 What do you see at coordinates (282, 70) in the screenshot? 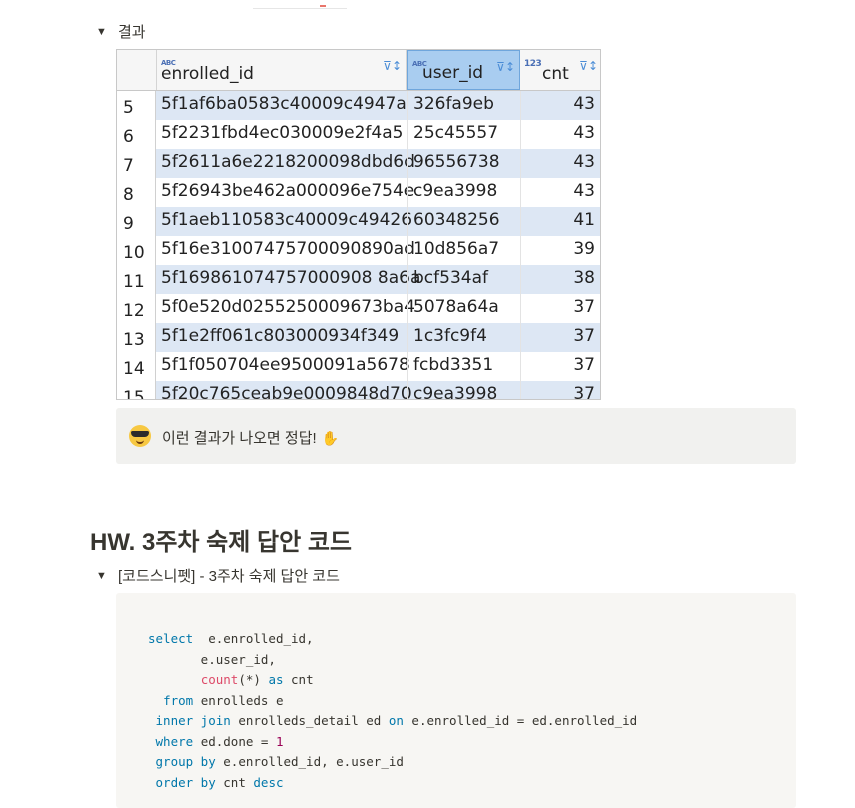
I see `column-header-enrolled-id: ABC enrolled_id ⊽↕` at bounding box center [282, 70].